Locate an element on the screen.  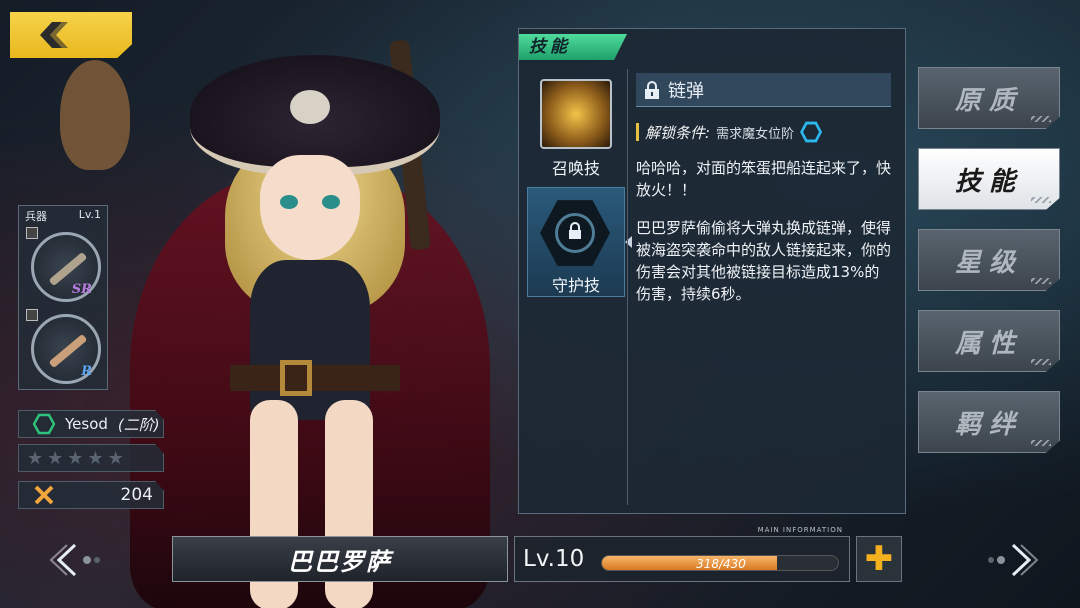
weapon-panel-header: 兵器 Lv.1 is located at coordinates (63, 216).